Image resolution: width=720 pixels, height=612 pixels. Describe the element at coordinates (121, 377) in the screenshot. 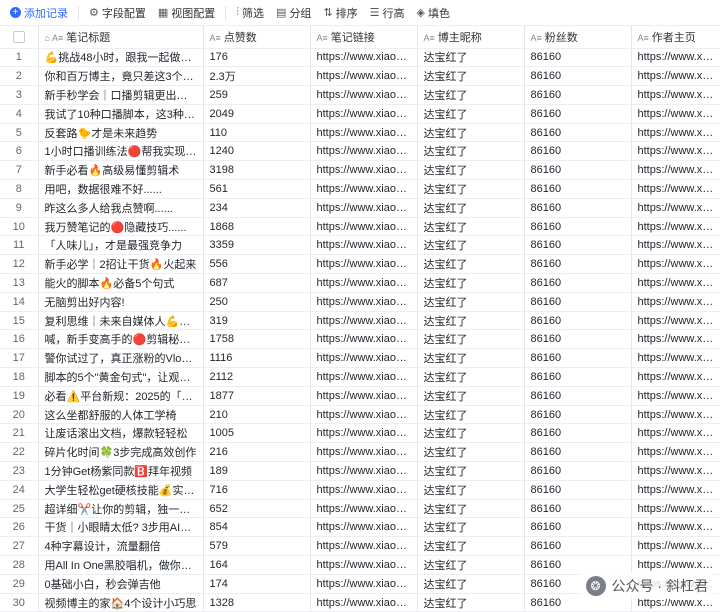

I see `table-cell: 脚本的5个"黄金句式"，让观众情绪上头` at that location.